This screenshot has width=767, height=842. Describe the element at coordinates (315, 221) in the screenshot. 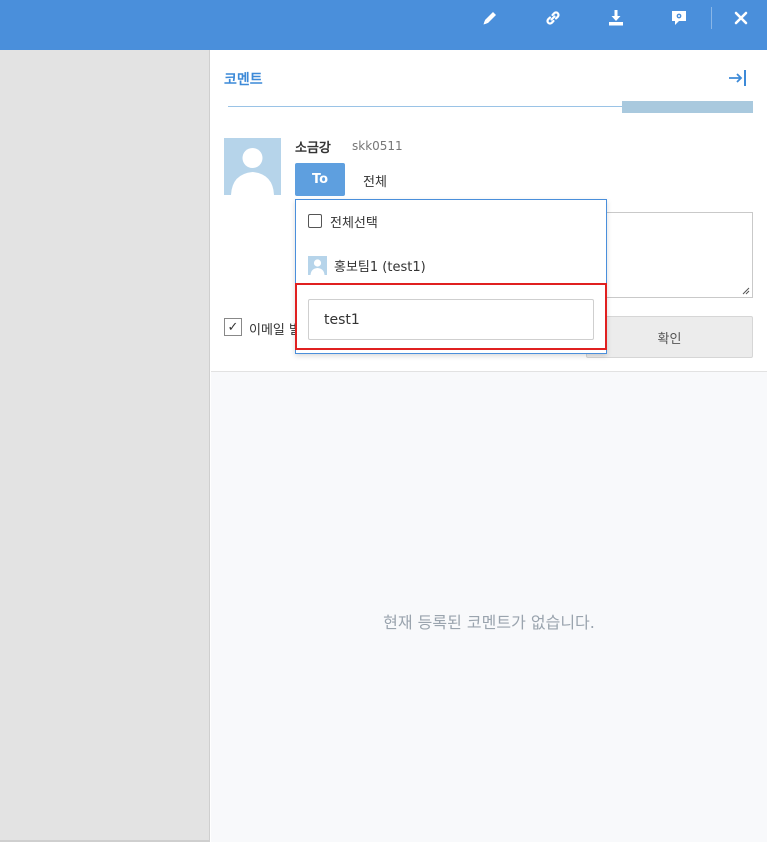

I see `select-all-checkbox` at that location.